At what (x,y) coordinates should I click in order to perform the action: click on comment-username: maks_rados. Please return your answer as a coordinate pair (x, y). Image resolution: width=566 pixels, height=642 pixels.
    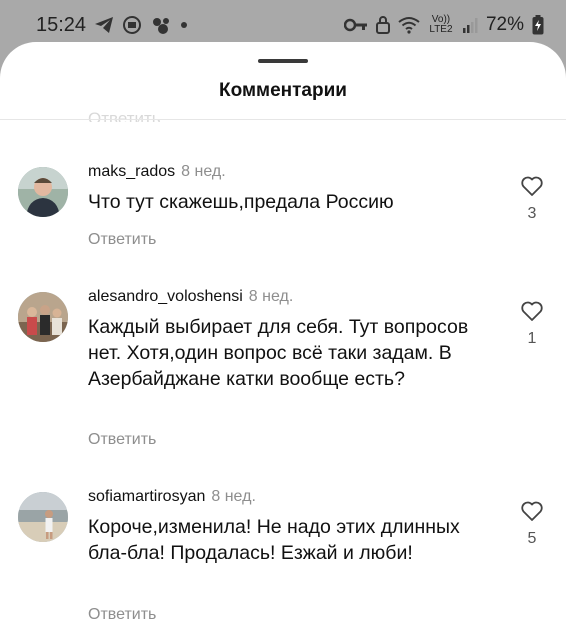
    Looking at the image, I should click on (131, 171).